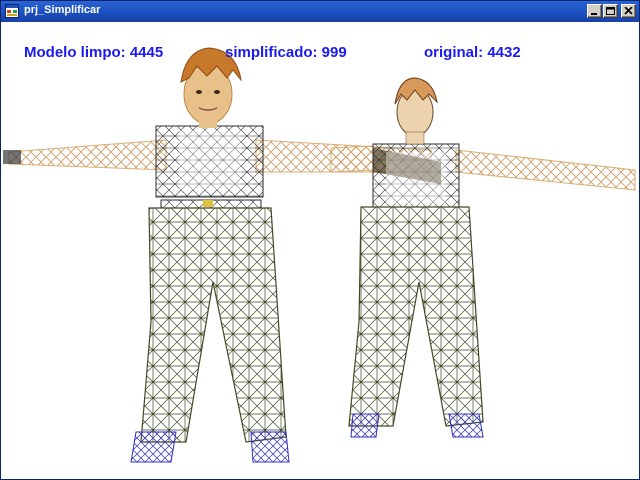 This screenshot has width=640, height=480. Describe the element at coordinates (94, 52) in the screenshot. I see `clean-model-count: Modelo limpo: 4445` at that location.